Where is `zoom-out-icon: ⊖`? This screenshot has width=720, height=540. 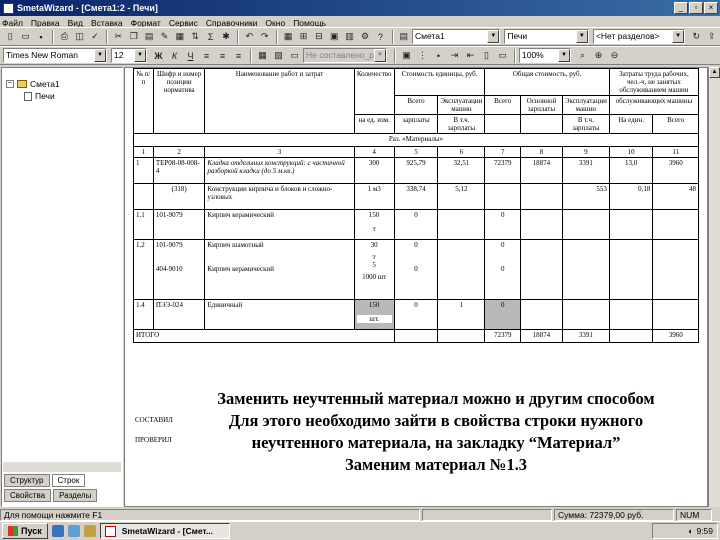
zoom-out-icon: ⊖ is located at coordinates (614, 55).